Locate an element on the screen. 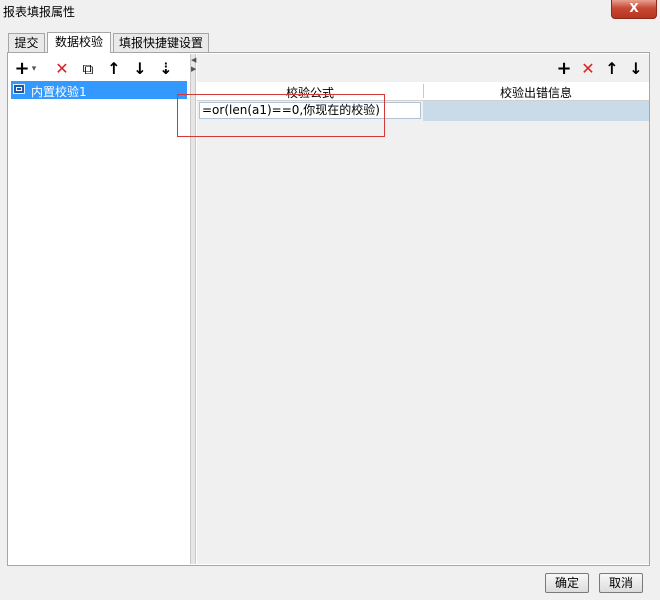 This screenshot has width=660, height=600. pane-splitter: ◀ ▶ is located at coordinates (193, 309).